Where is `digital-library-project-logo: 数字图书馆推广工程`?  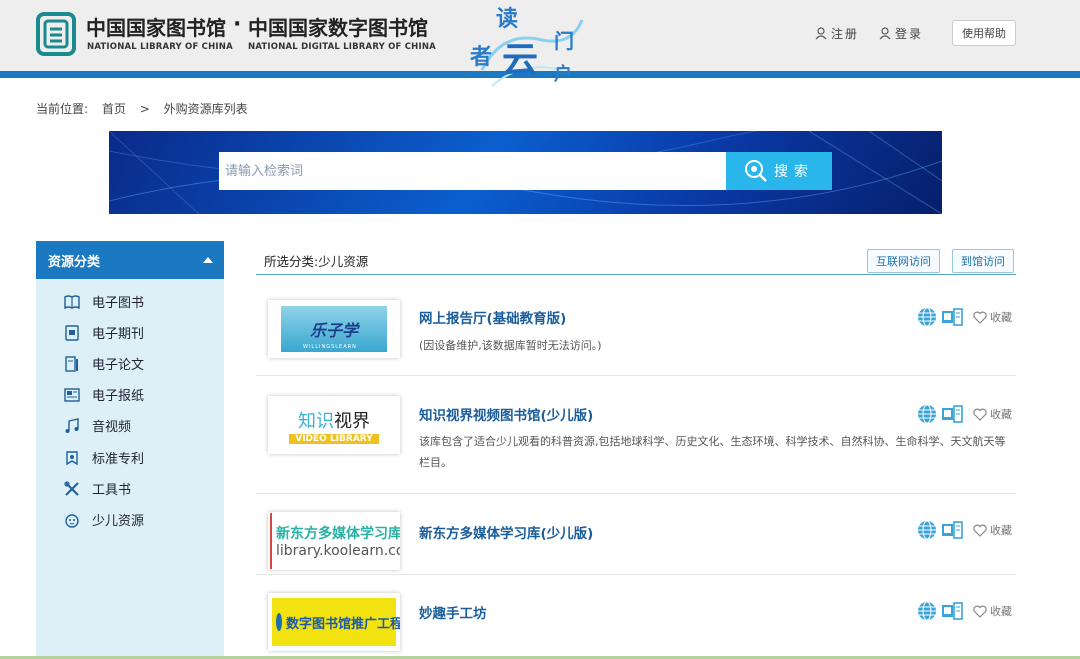
digital-library-project-logo: 数字图书馆推广工程 is located at coordinates (336, 622).